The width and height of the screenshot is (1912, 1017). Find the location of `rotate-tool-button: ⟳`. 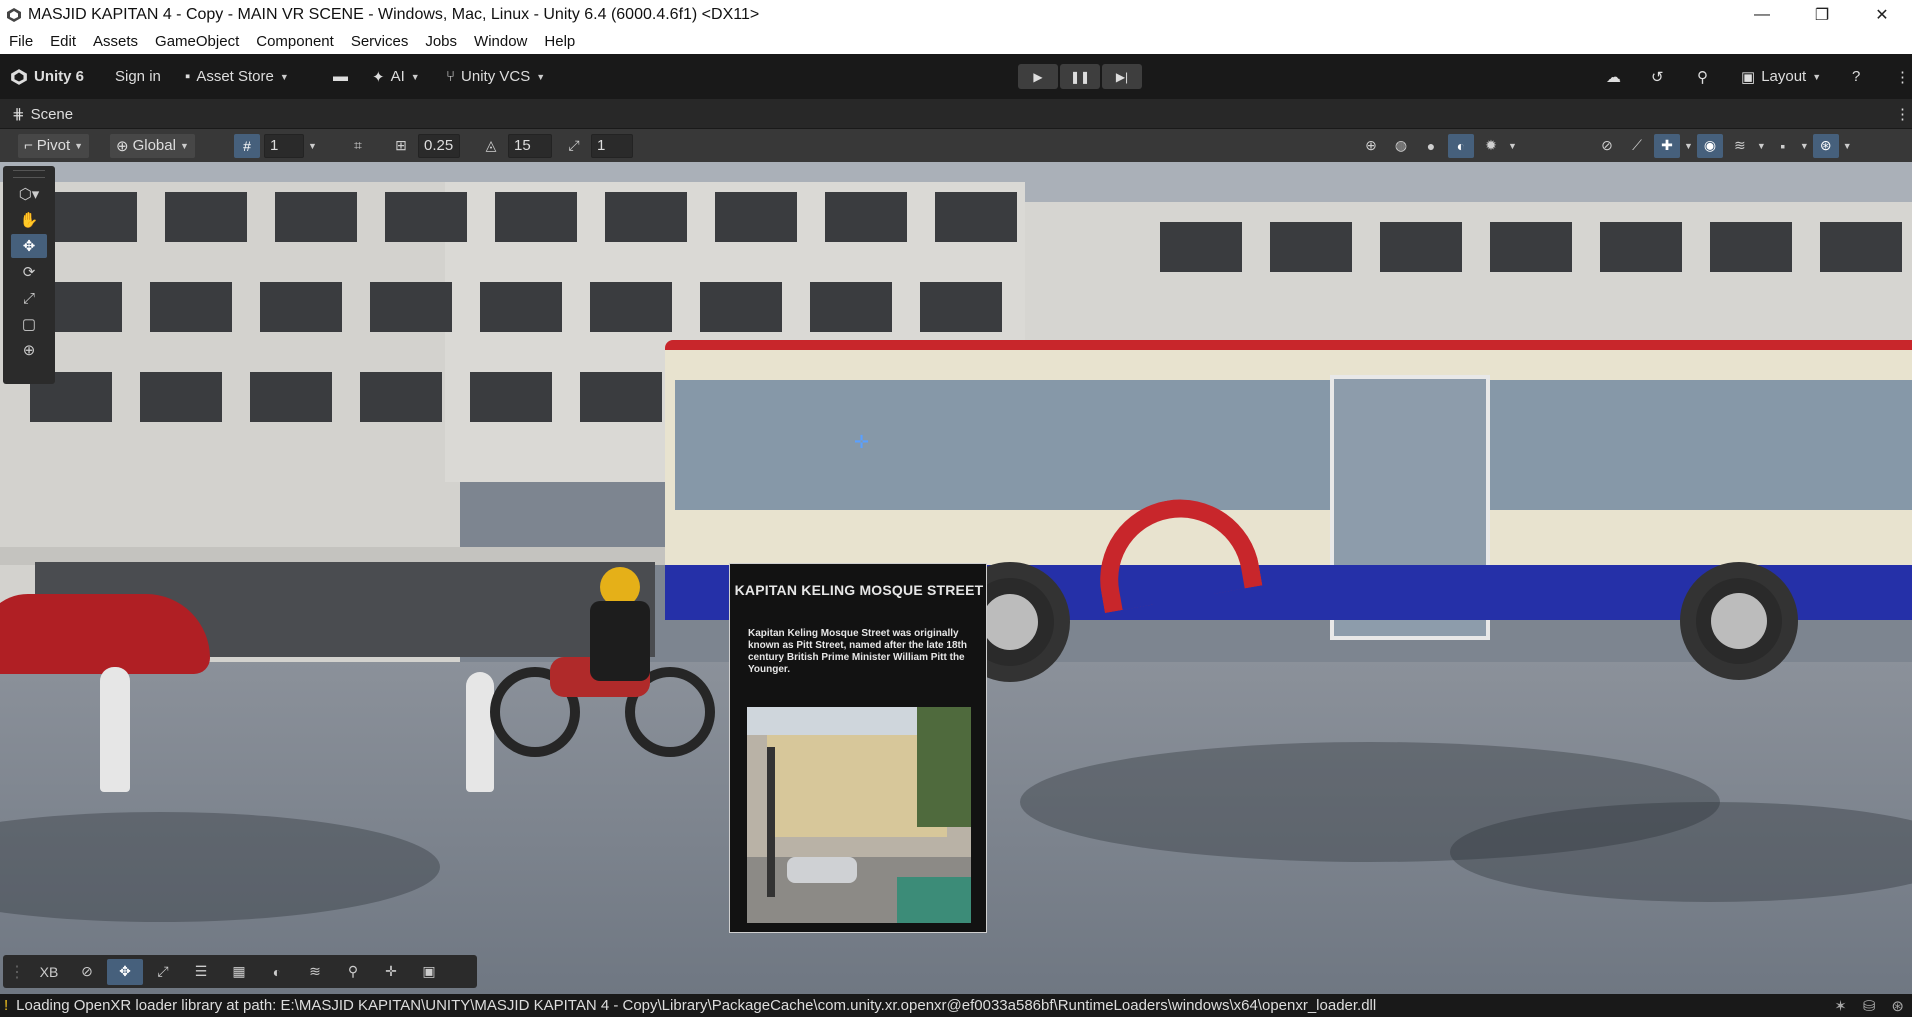

rotate-tool-button: ⟳ is located at coordinates (29, 272).